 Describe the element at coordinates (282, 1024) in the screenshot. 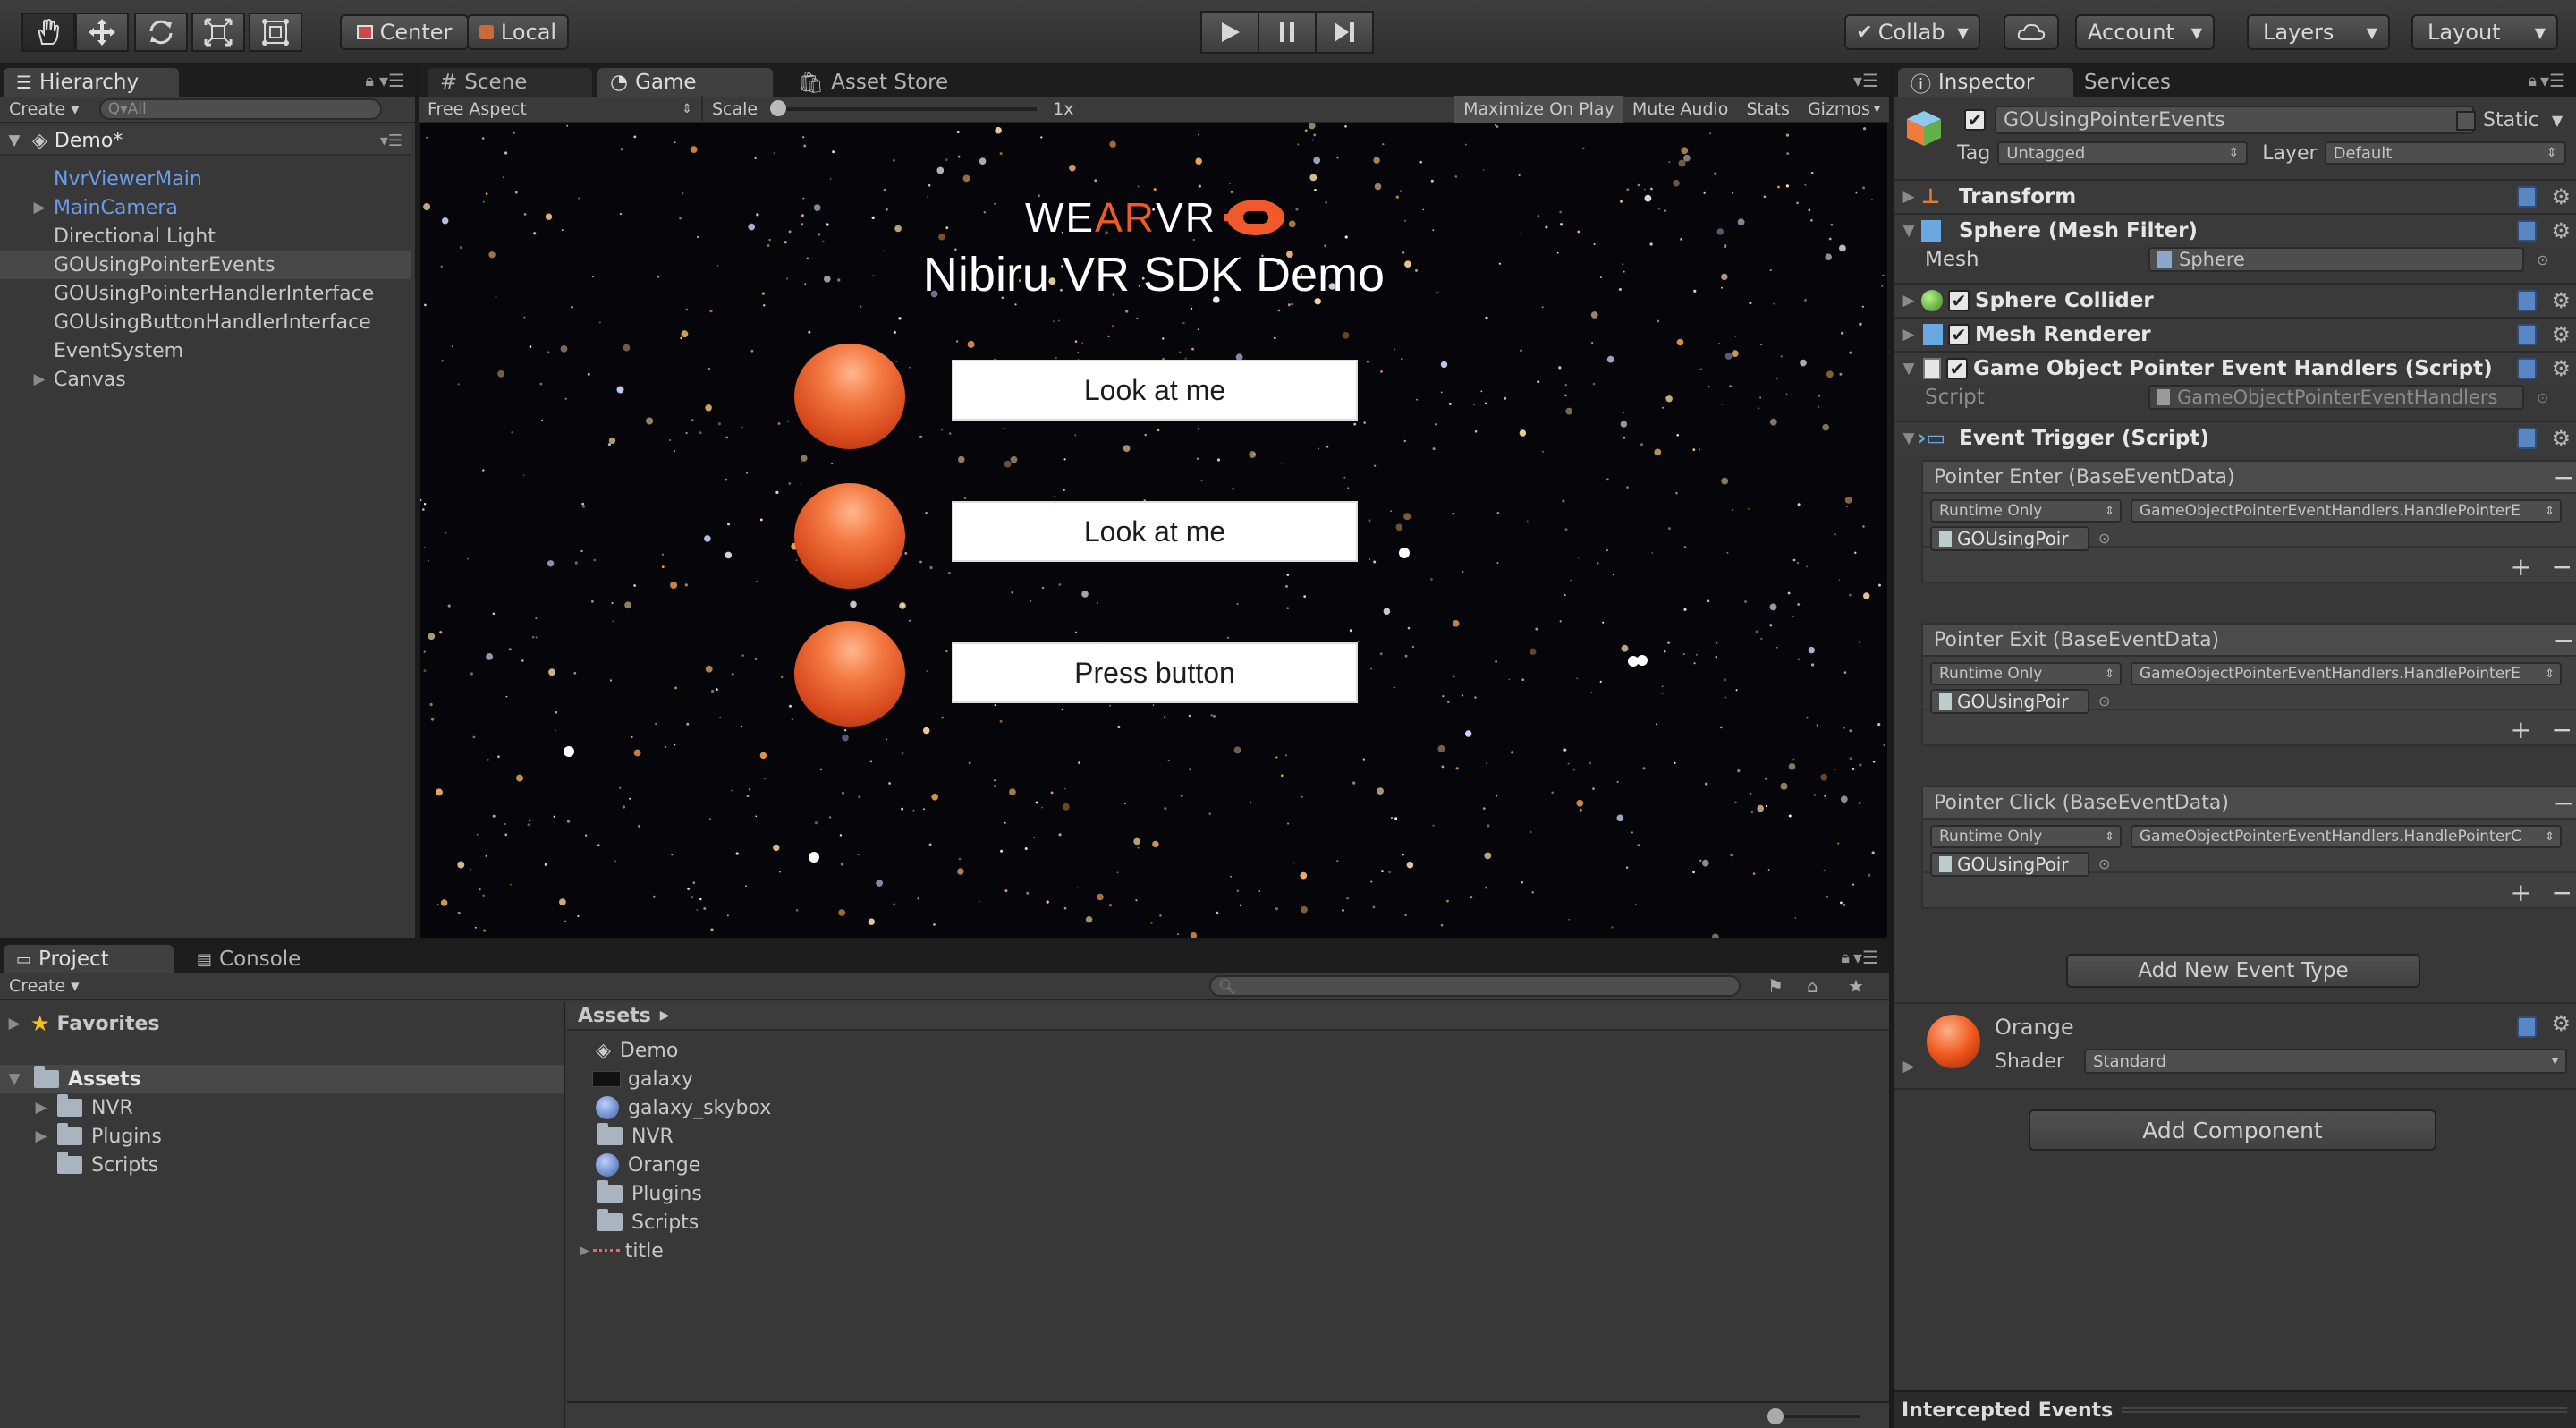

I see `favorites-row: ▶ ★ Favorites` at that location.